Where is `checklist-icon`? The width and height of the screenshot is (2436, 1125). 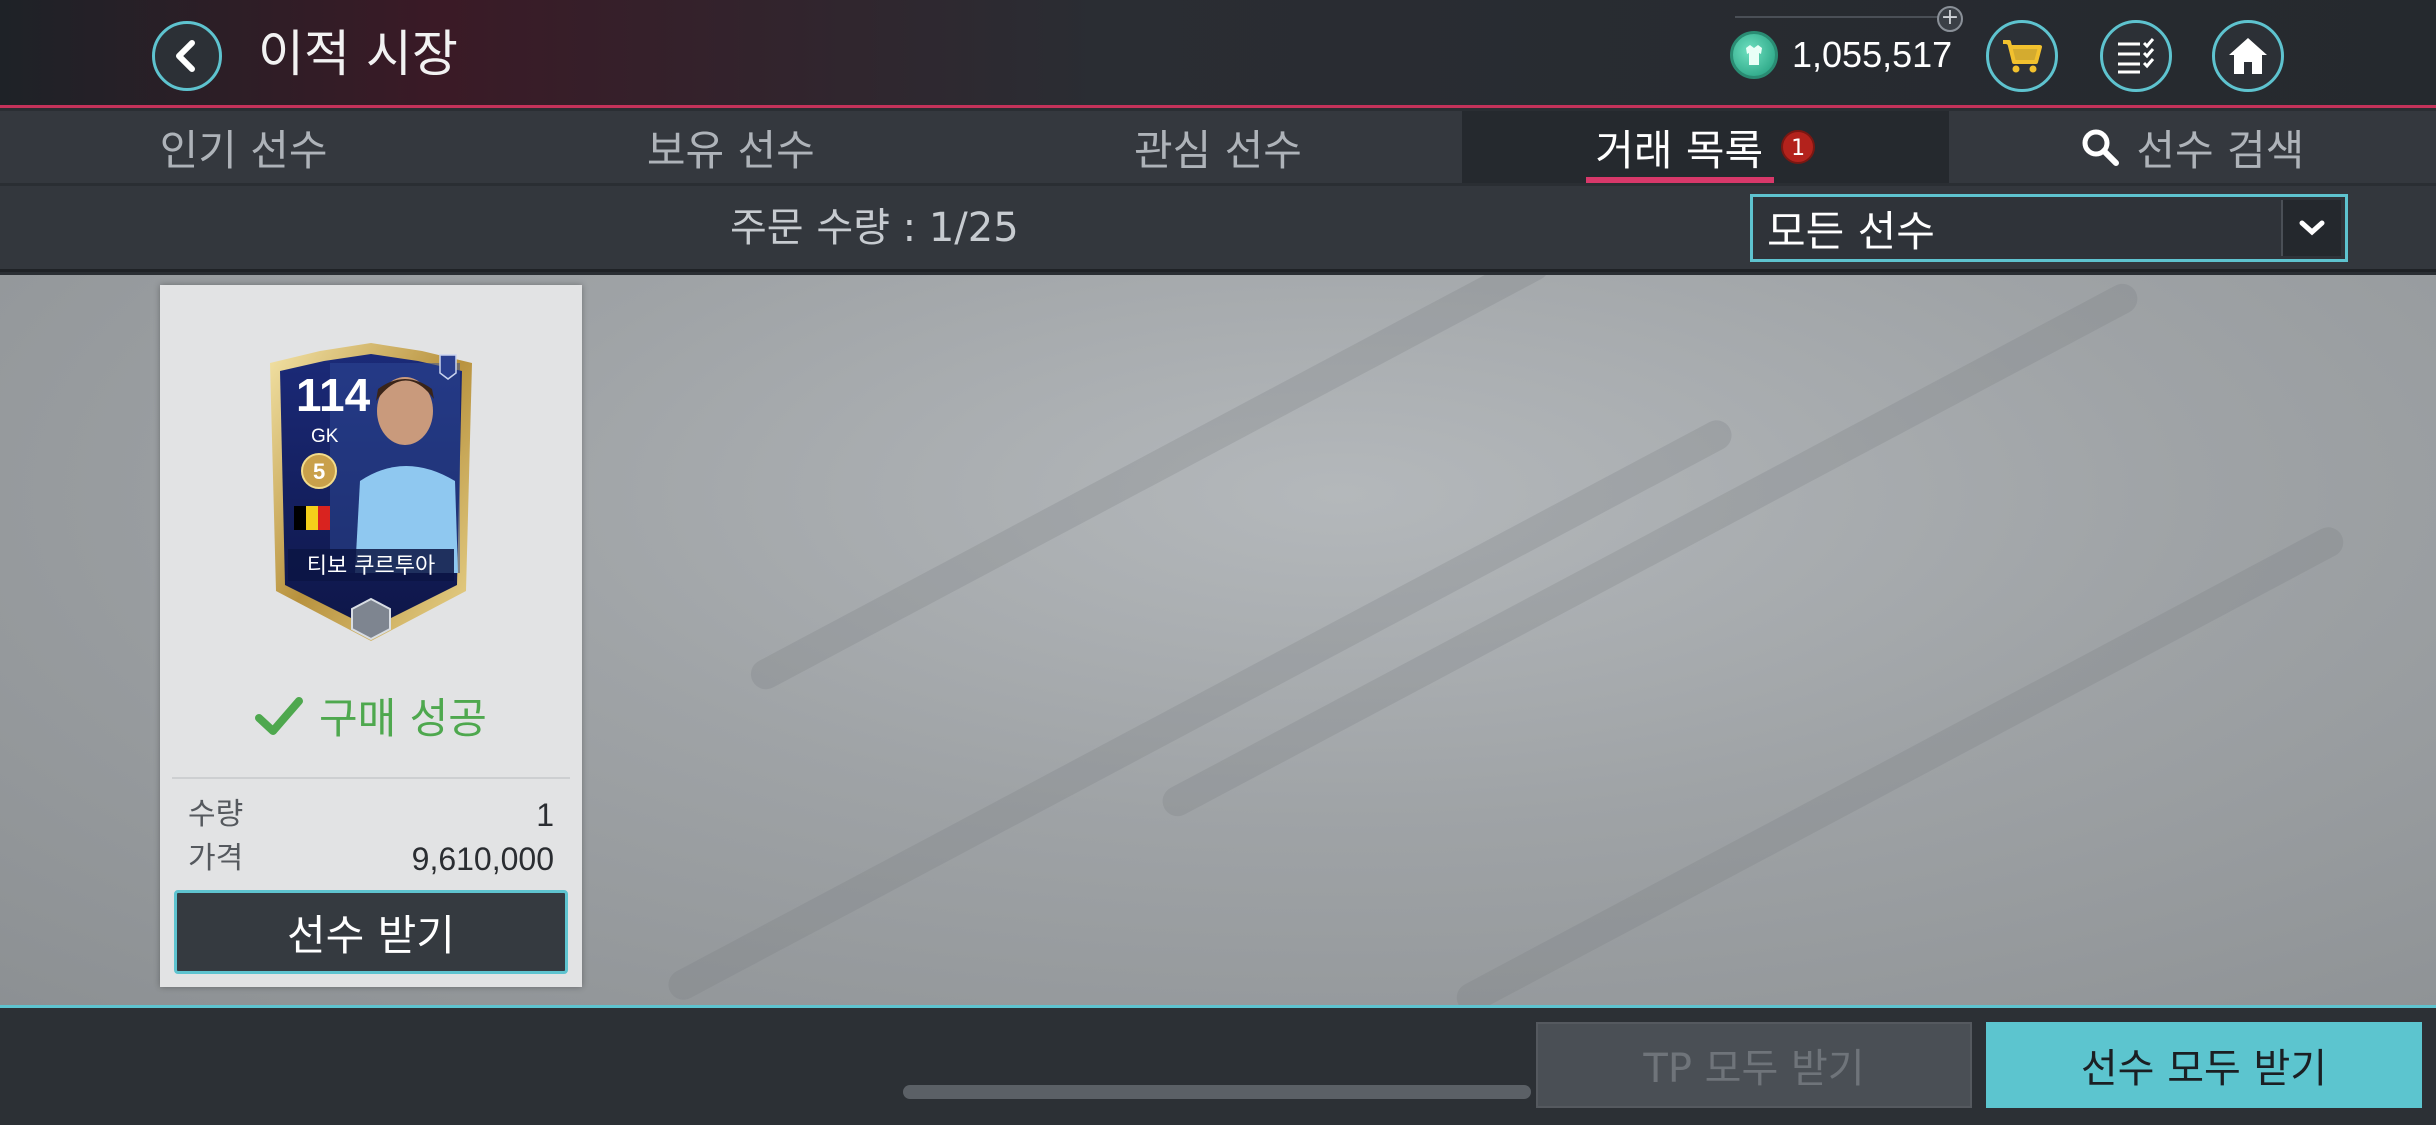 checklist-icon is located at coordinates (2136, 56).